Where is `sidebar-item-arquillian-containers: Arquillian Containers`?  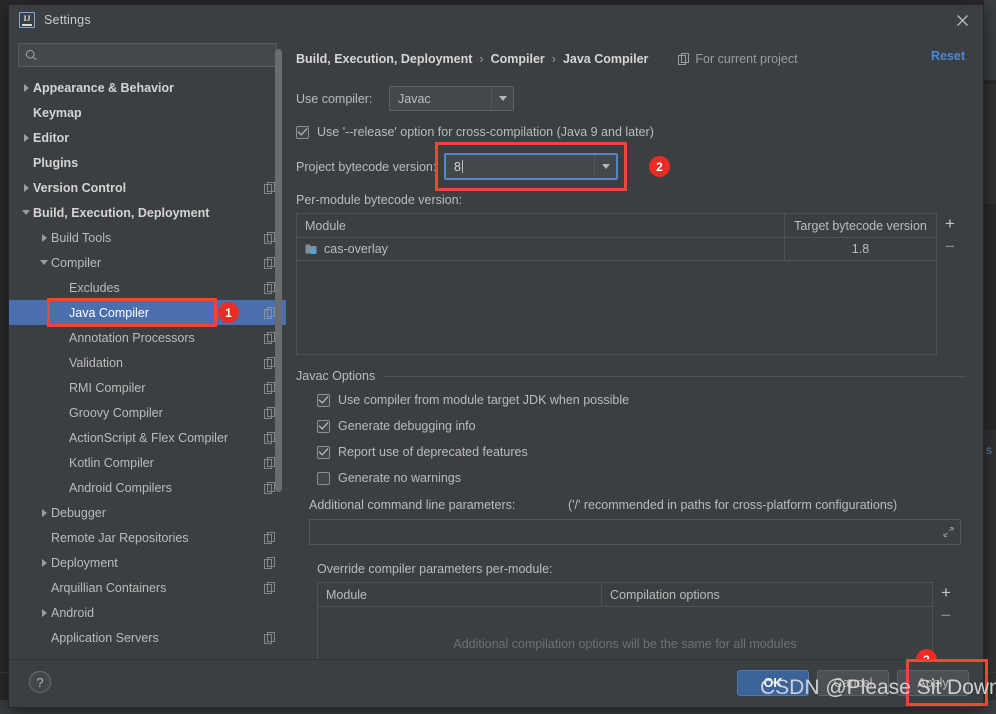 sidebar-item-arquillian-containers: Arquillian Containers is located at coordinates (147, 587).